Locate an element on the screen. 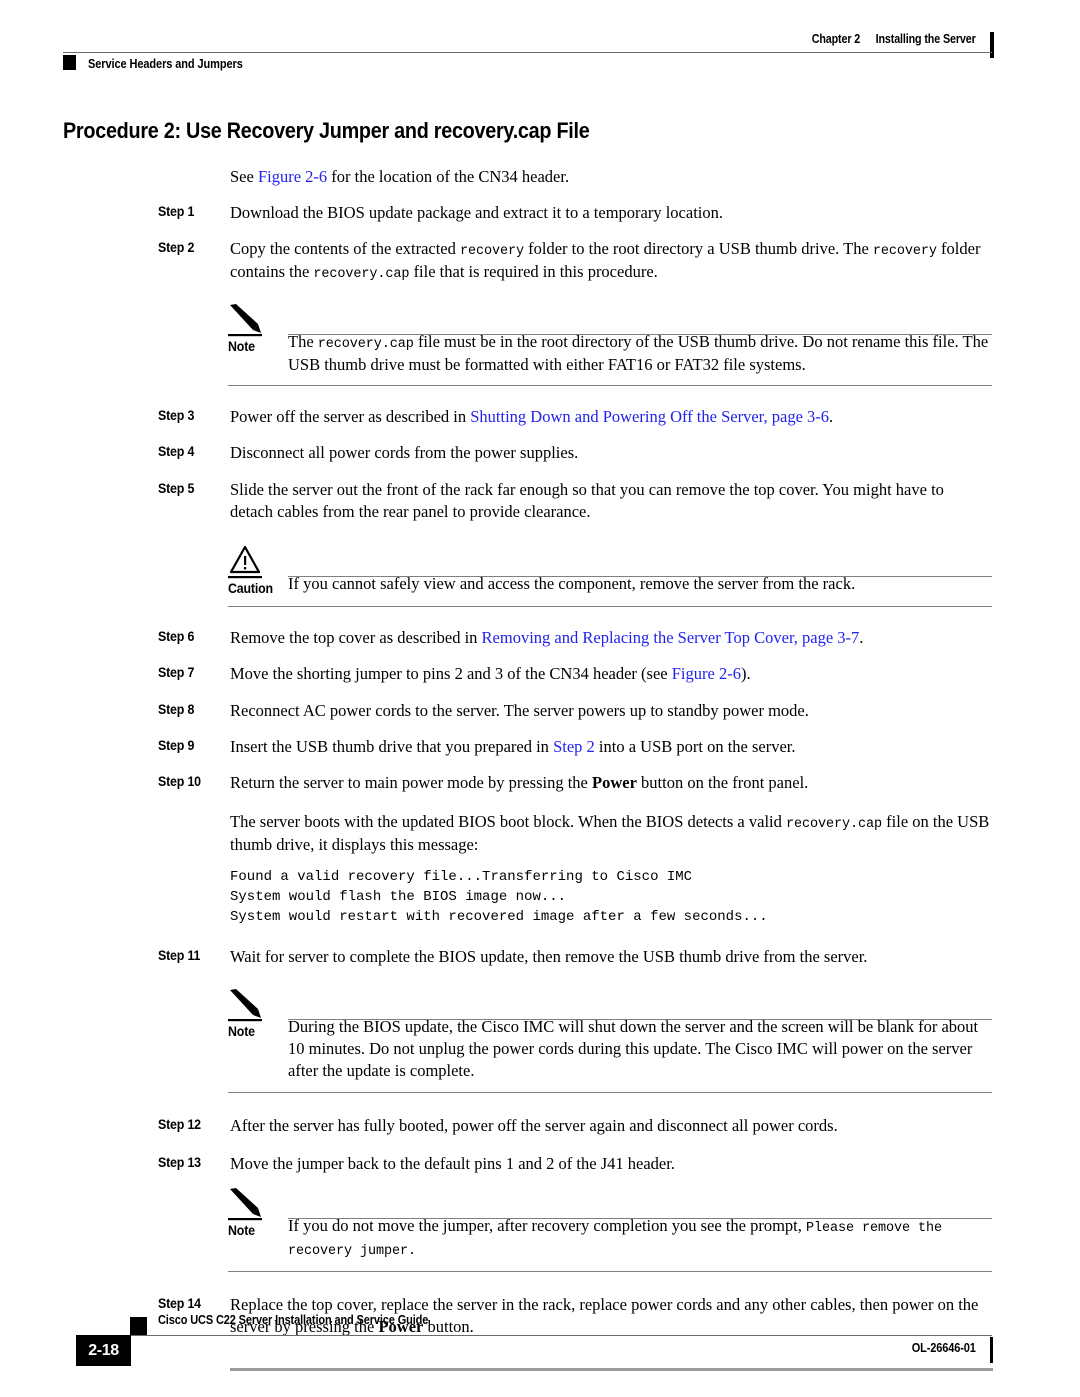 Image resolution: width=1080 pixels, height=1397 pixels. step-label: Step 3 is located at coordinates (176, 416).